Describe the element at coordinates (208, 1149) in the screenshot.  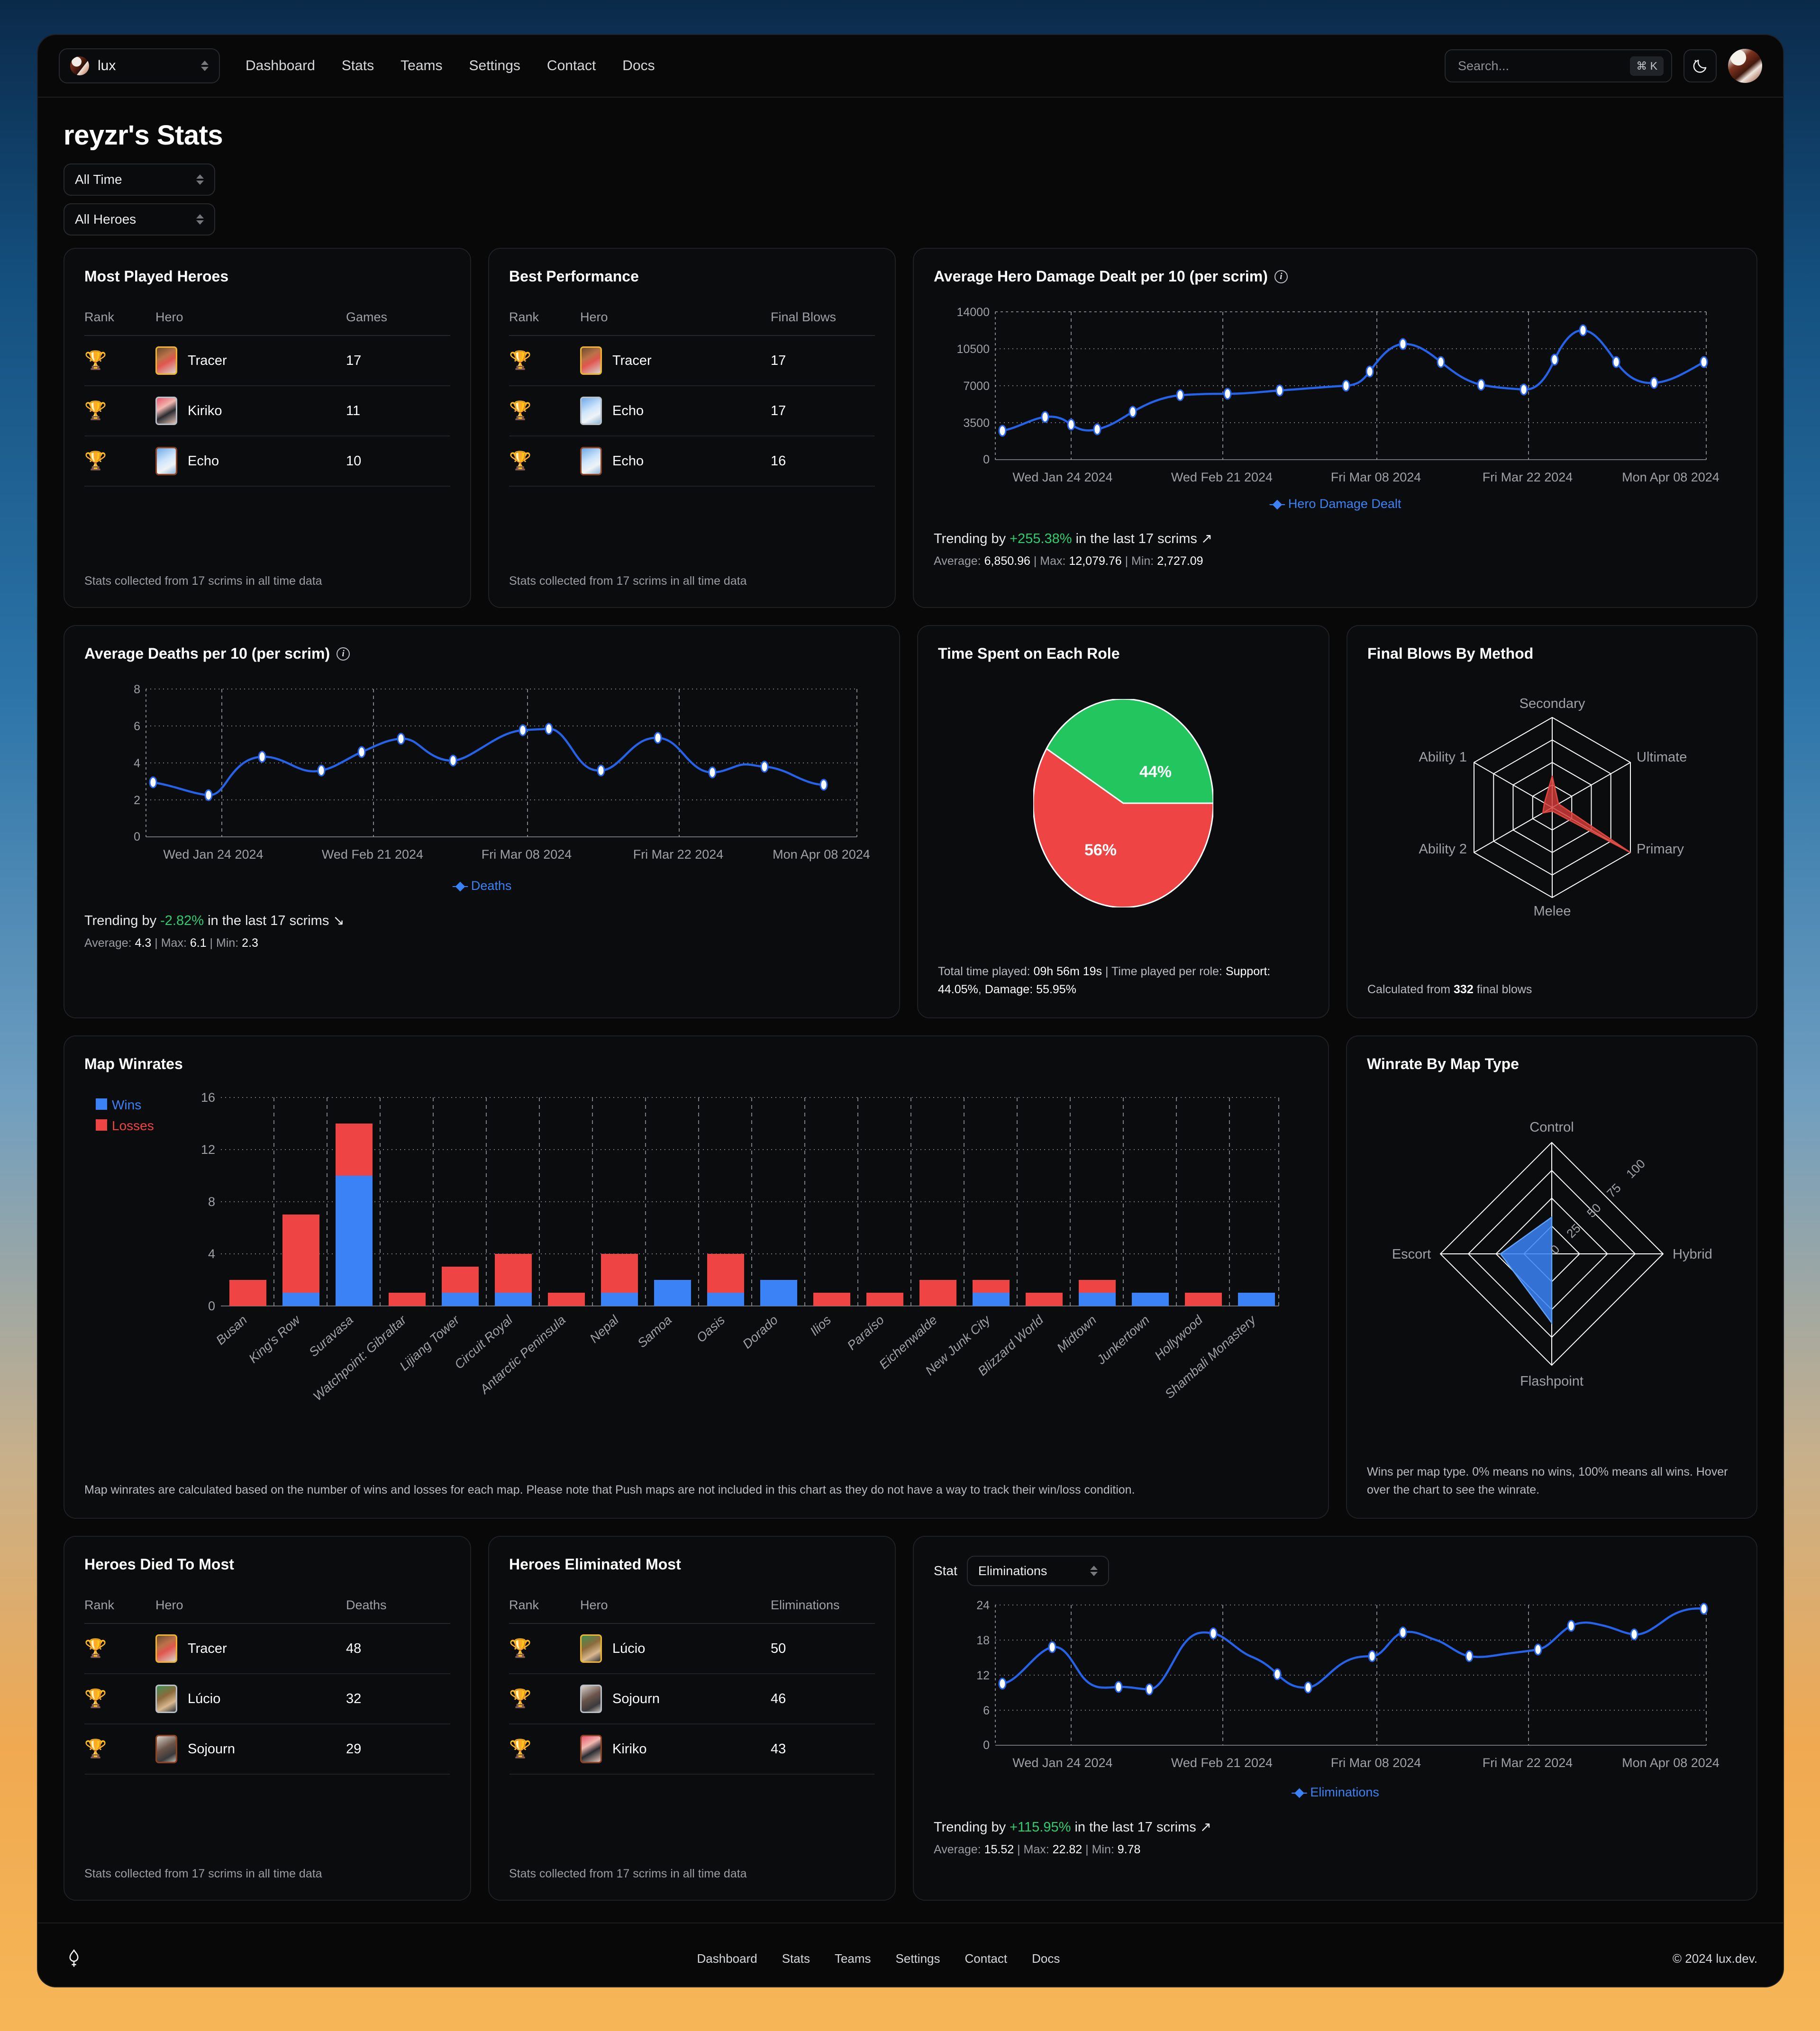
I see `svg-text: 12` at that location.